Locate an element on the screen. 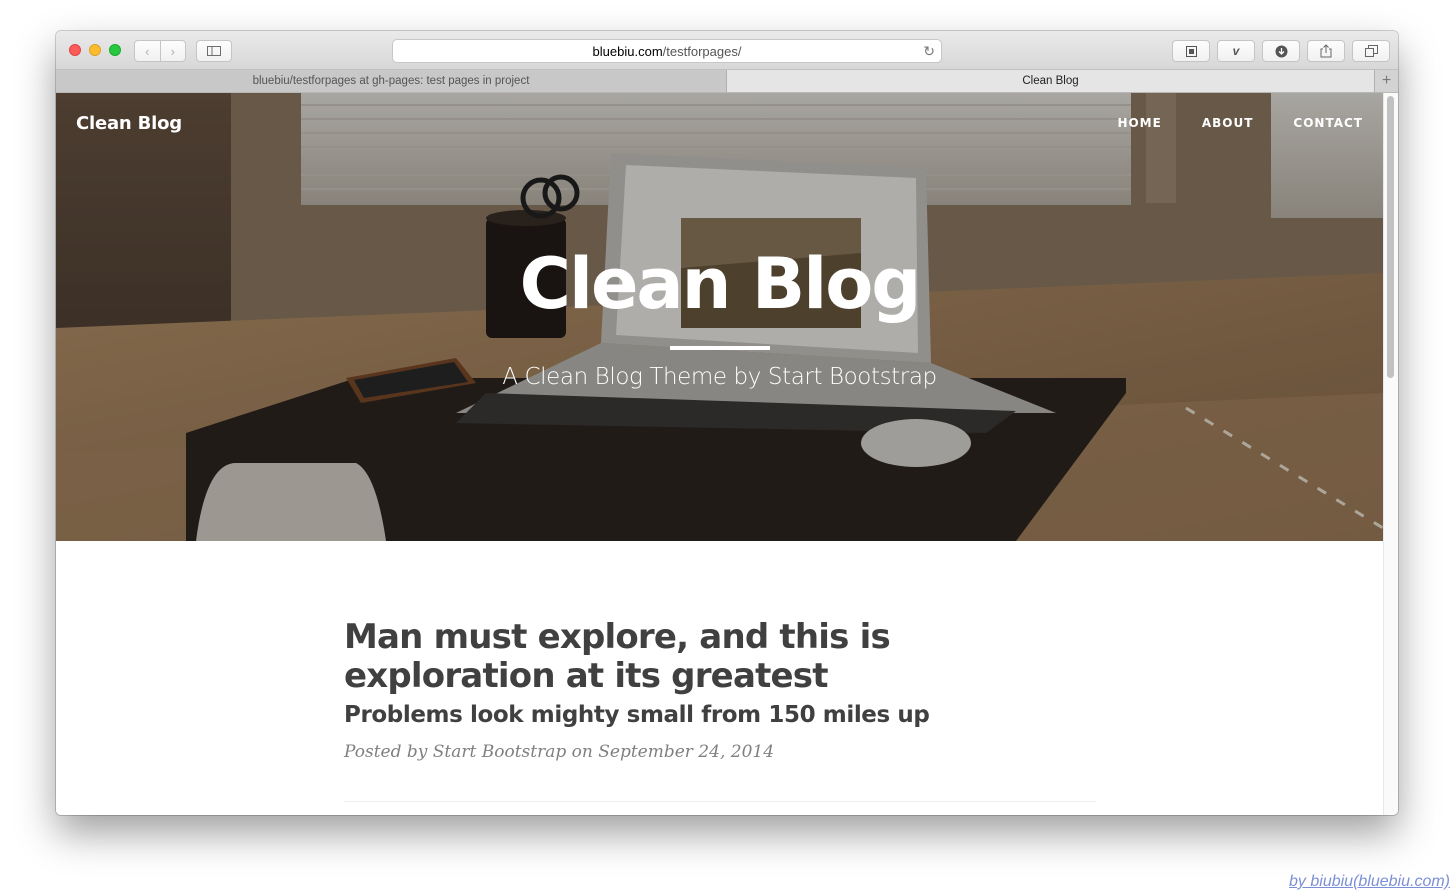  post-divider is located at coordinates (720, 801).